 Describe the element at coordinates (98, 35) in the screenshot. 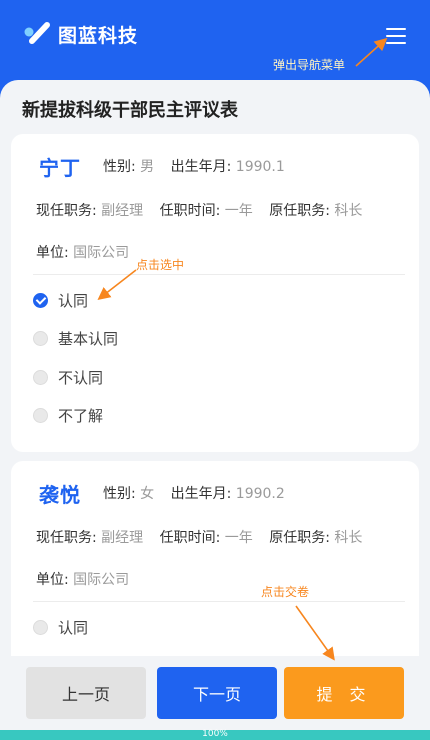

I see `brand-name: 图蓝科技` at that location.